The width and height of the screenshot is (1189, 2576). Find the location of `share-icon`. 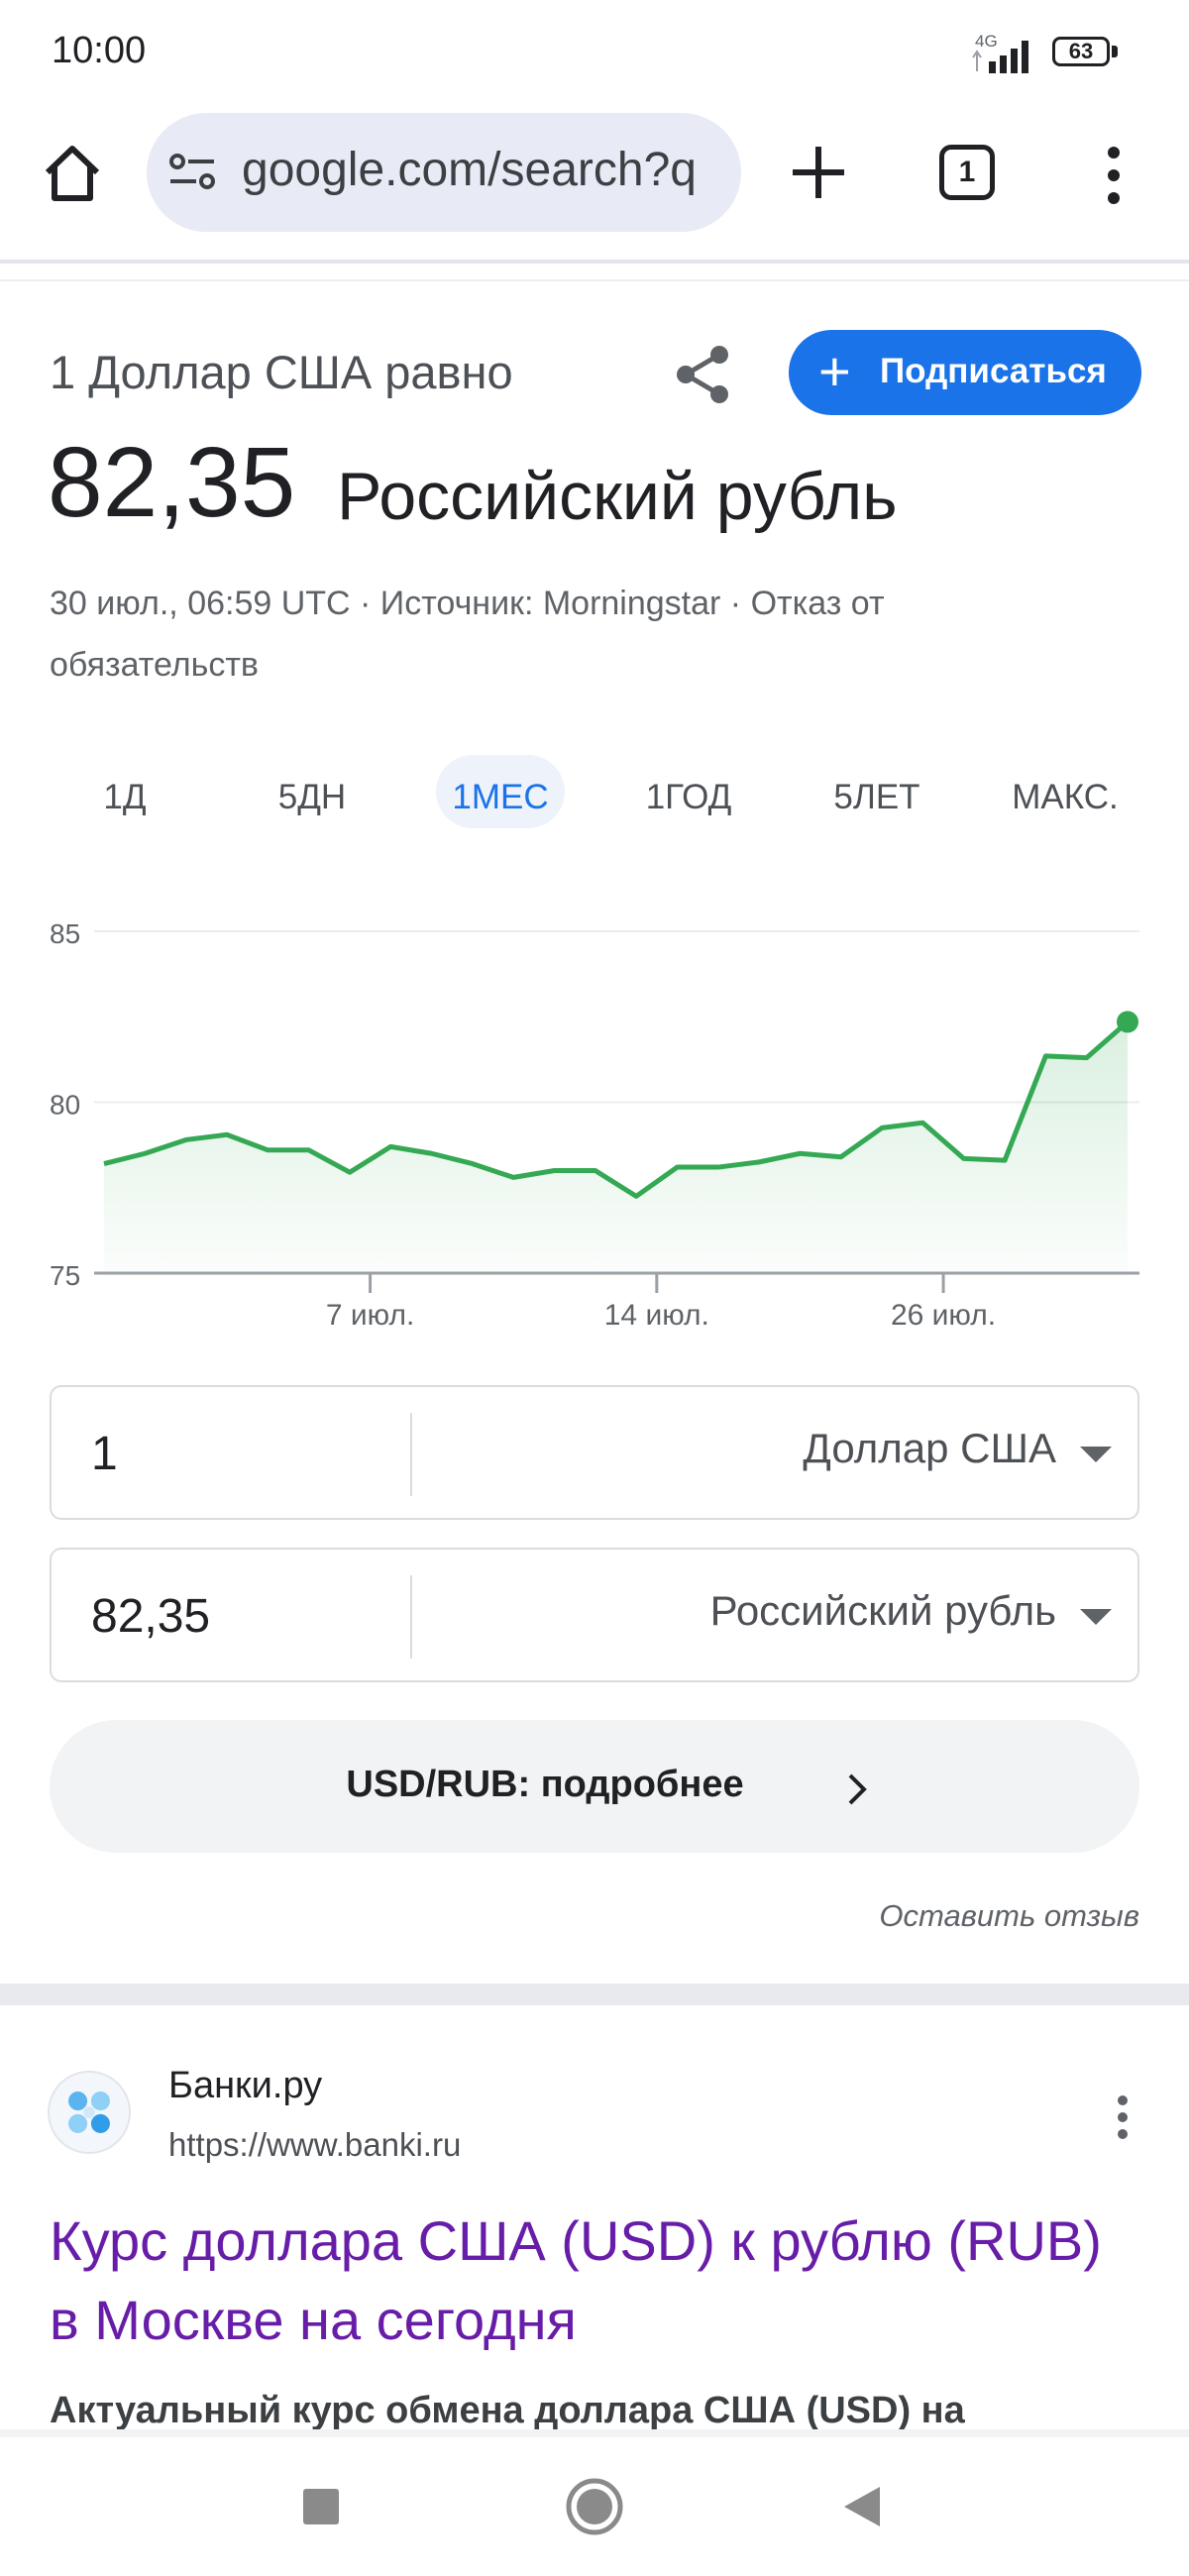

share-icon is located at coordinates (704, 374).